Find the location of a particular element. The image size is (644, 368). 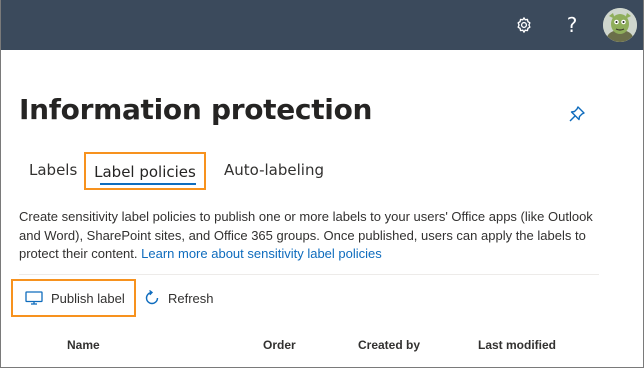

tab-labels: Labels is located at coordinates (53, 171).